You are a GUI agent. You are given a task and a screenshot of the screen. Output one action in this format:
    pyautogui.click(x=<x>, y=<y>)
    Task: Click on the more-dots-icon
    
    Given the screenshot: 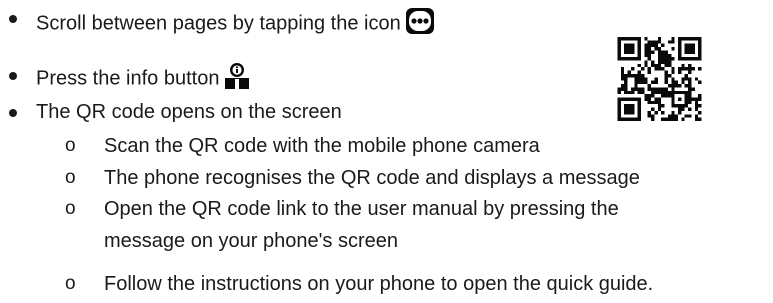 What is the action you would take?
    pyautogui.click(x=420, y=24)
    